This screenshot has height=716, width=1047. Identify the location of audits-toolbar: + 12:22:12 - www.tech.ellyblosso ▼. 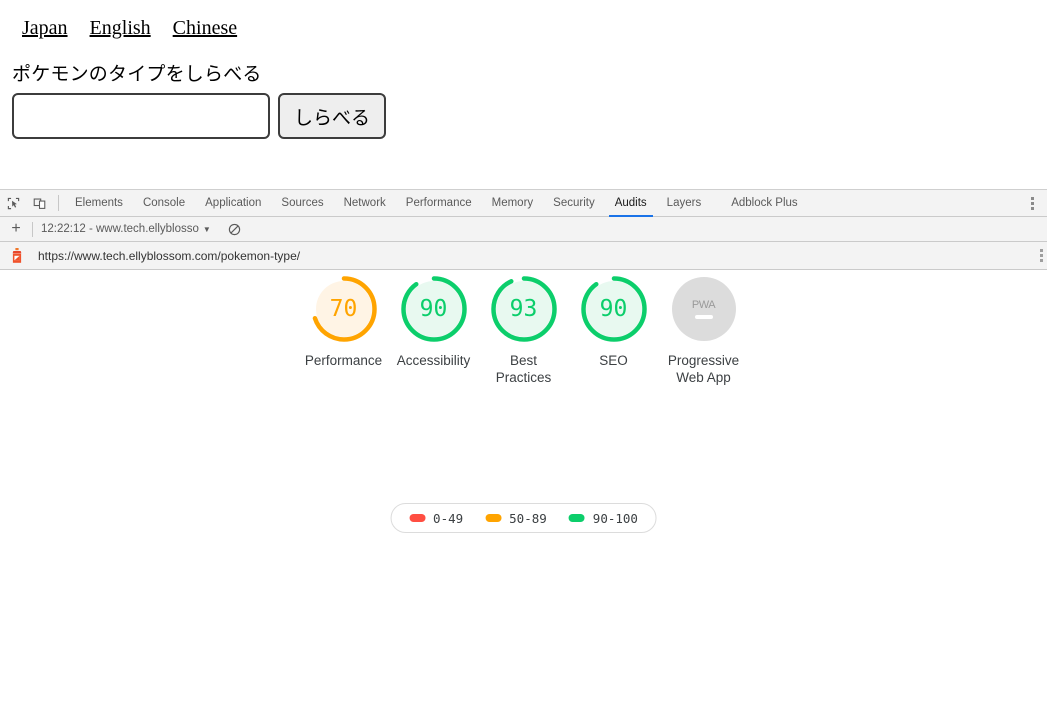
(523, 229).